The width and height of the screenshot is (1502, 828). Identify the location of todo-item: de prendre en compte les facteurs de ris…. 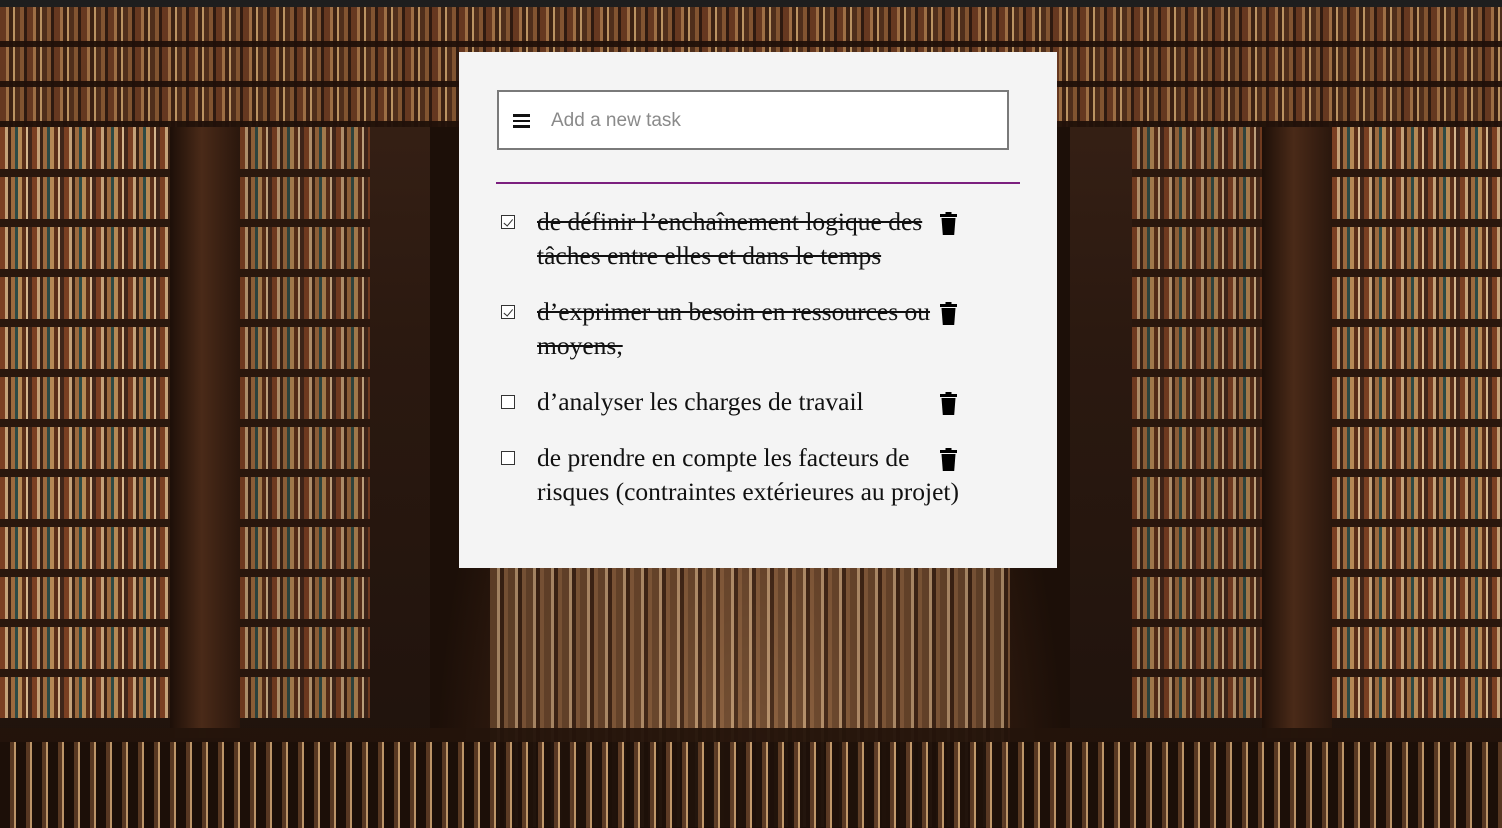
(757, 475).